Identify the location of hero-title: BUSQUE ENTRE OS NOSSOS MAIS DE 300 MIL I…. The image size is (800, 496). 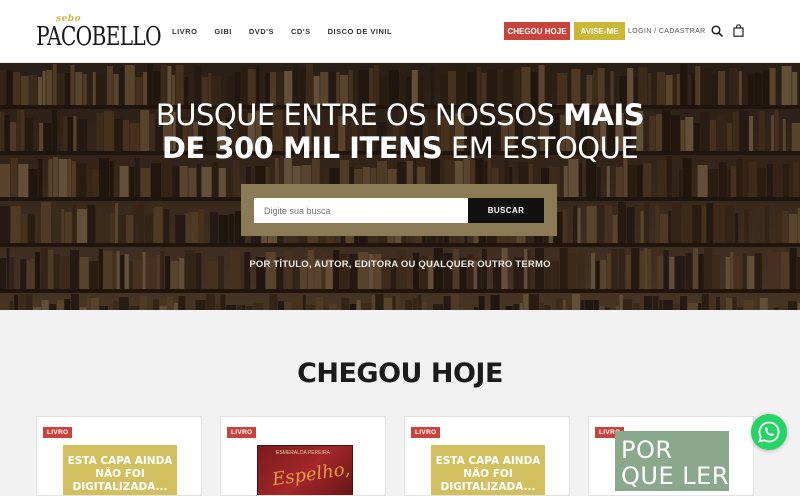
(400, 132).